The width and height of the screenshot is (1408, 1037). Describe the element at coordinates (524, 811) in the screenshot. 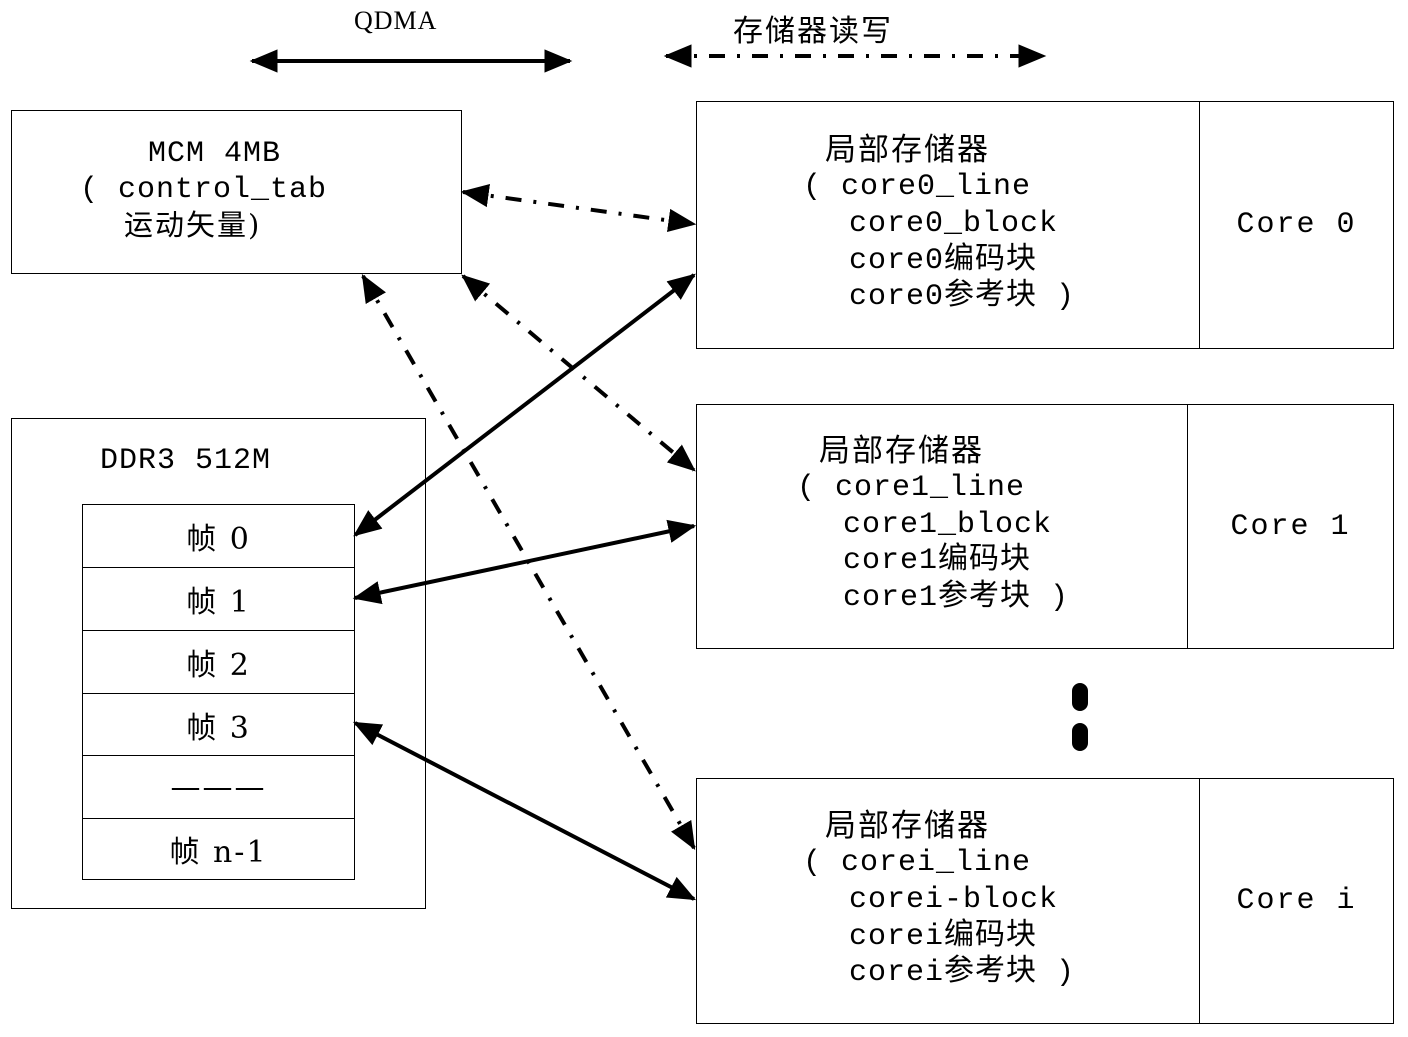

I see `frame3-corei-qdma-arrow` at that location.